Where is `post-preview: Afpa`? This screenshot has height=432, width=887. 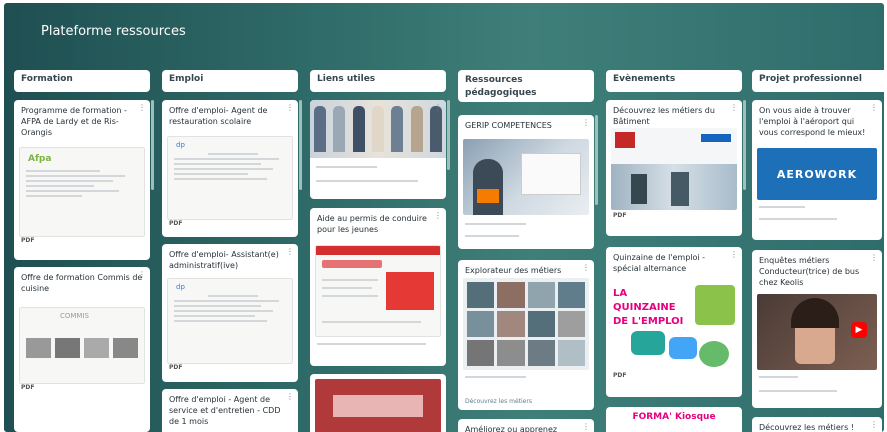
post-preview: Afpa is located at coordinates (82, 192).